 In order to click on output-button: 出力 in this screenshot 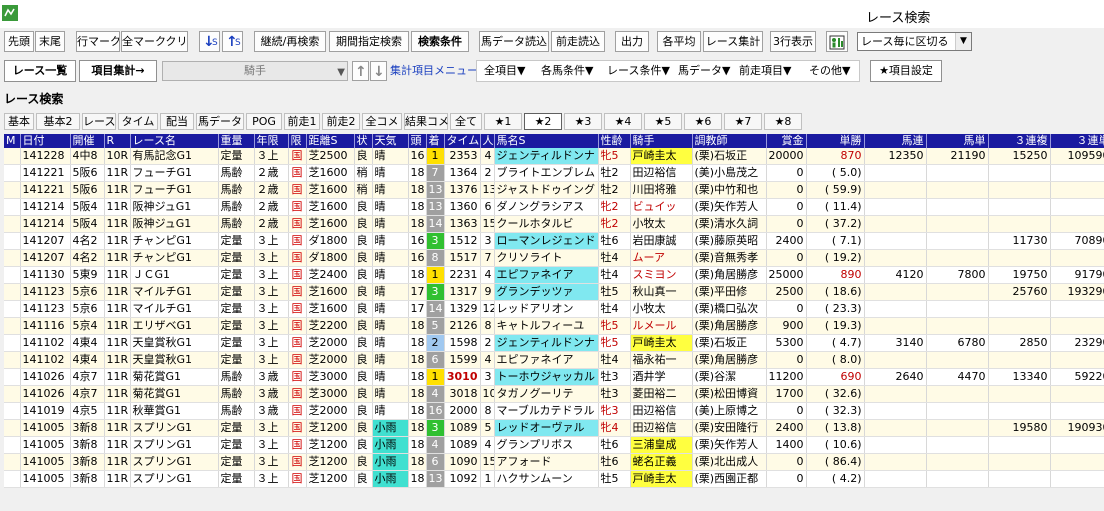, I will do `click(632, 41)`.